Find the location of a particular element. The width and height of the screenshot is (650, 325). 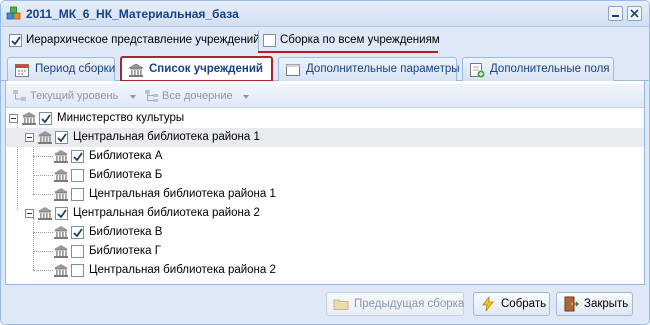

tree-row: Библиотека В is located at coordinates (325, 232).